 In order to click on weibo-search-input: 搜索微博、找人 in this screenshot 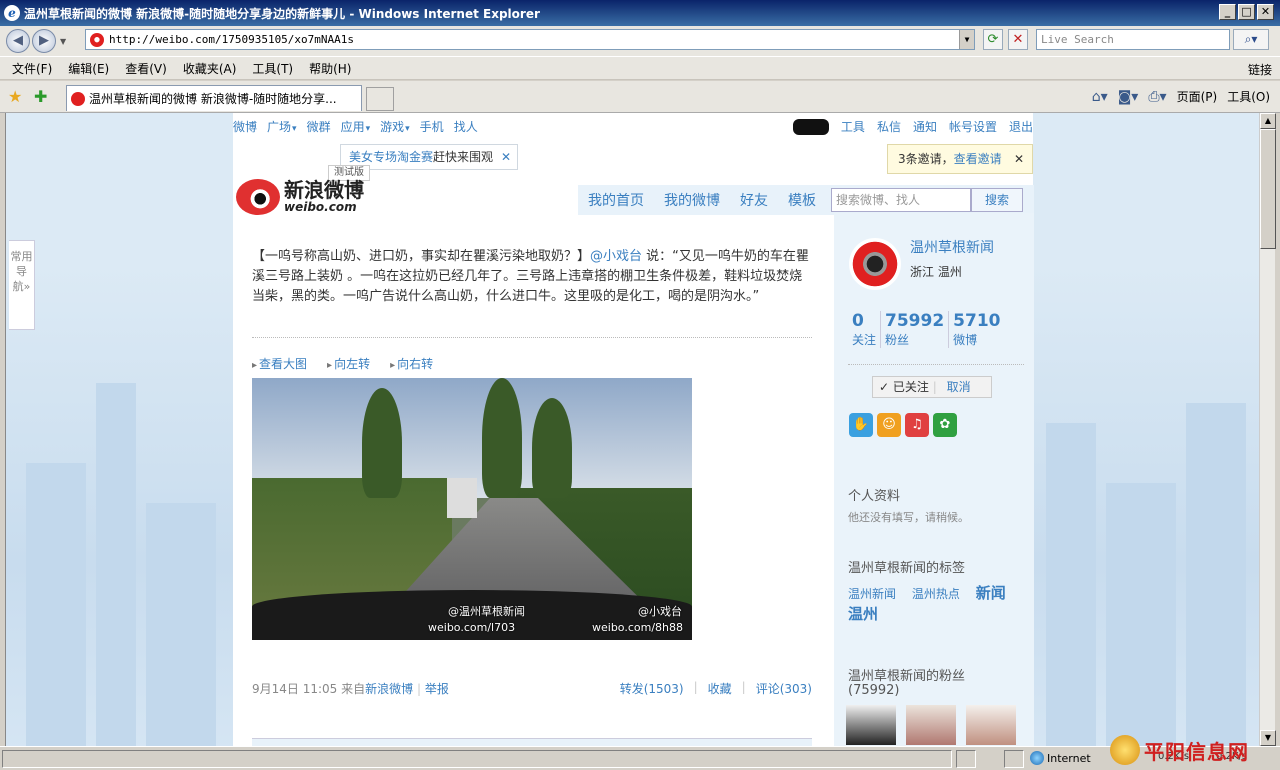, I will do `click(901, 200)`.